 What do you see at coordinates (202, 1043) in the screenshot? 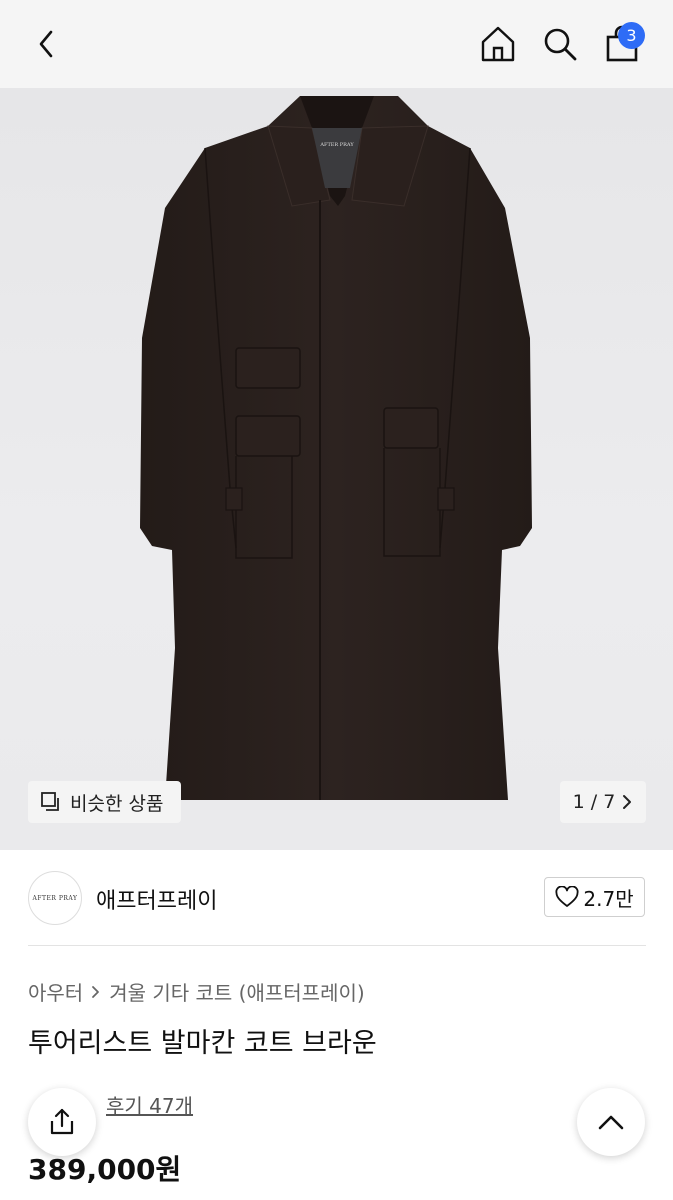
I see `product-title: 투어리스트 발마칸 코트 브라운` at bounding box center [202, 1043].